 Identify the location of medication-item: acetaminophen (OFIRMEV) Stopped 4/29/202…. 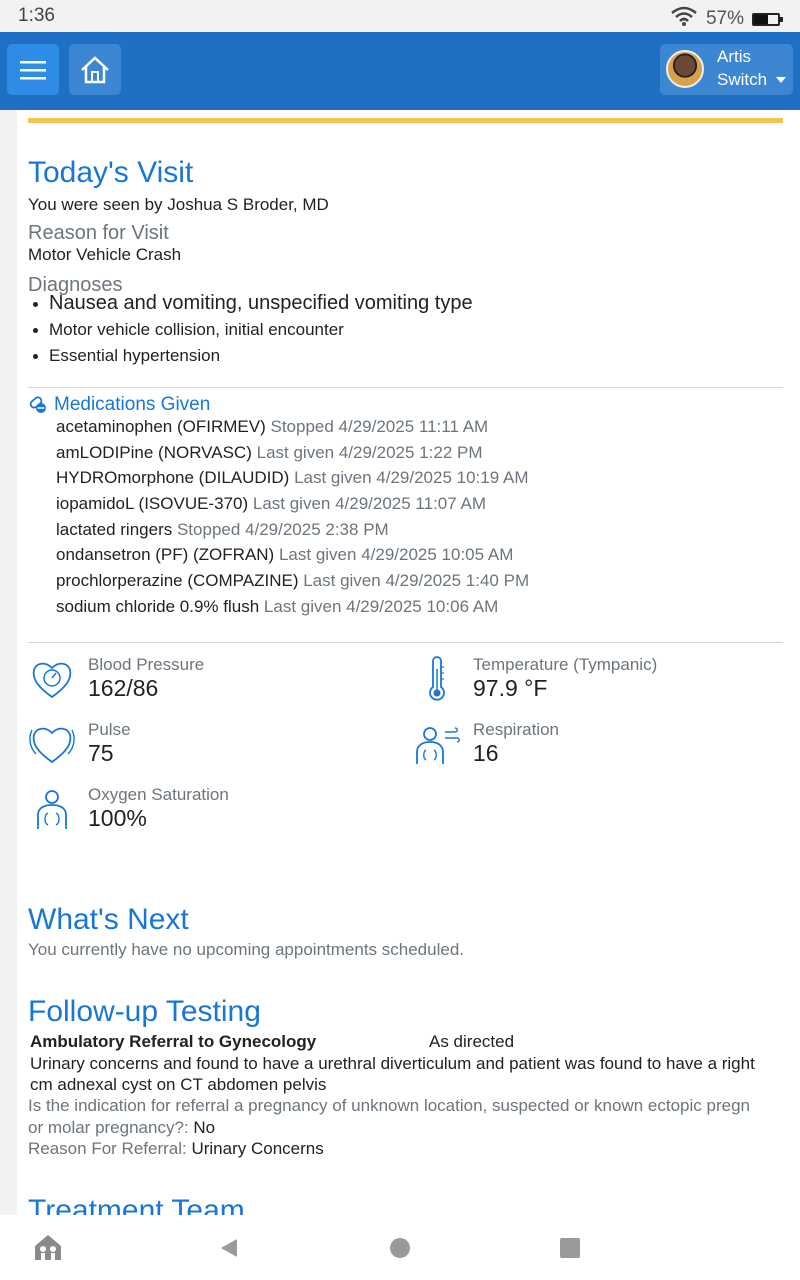
(292, 427).